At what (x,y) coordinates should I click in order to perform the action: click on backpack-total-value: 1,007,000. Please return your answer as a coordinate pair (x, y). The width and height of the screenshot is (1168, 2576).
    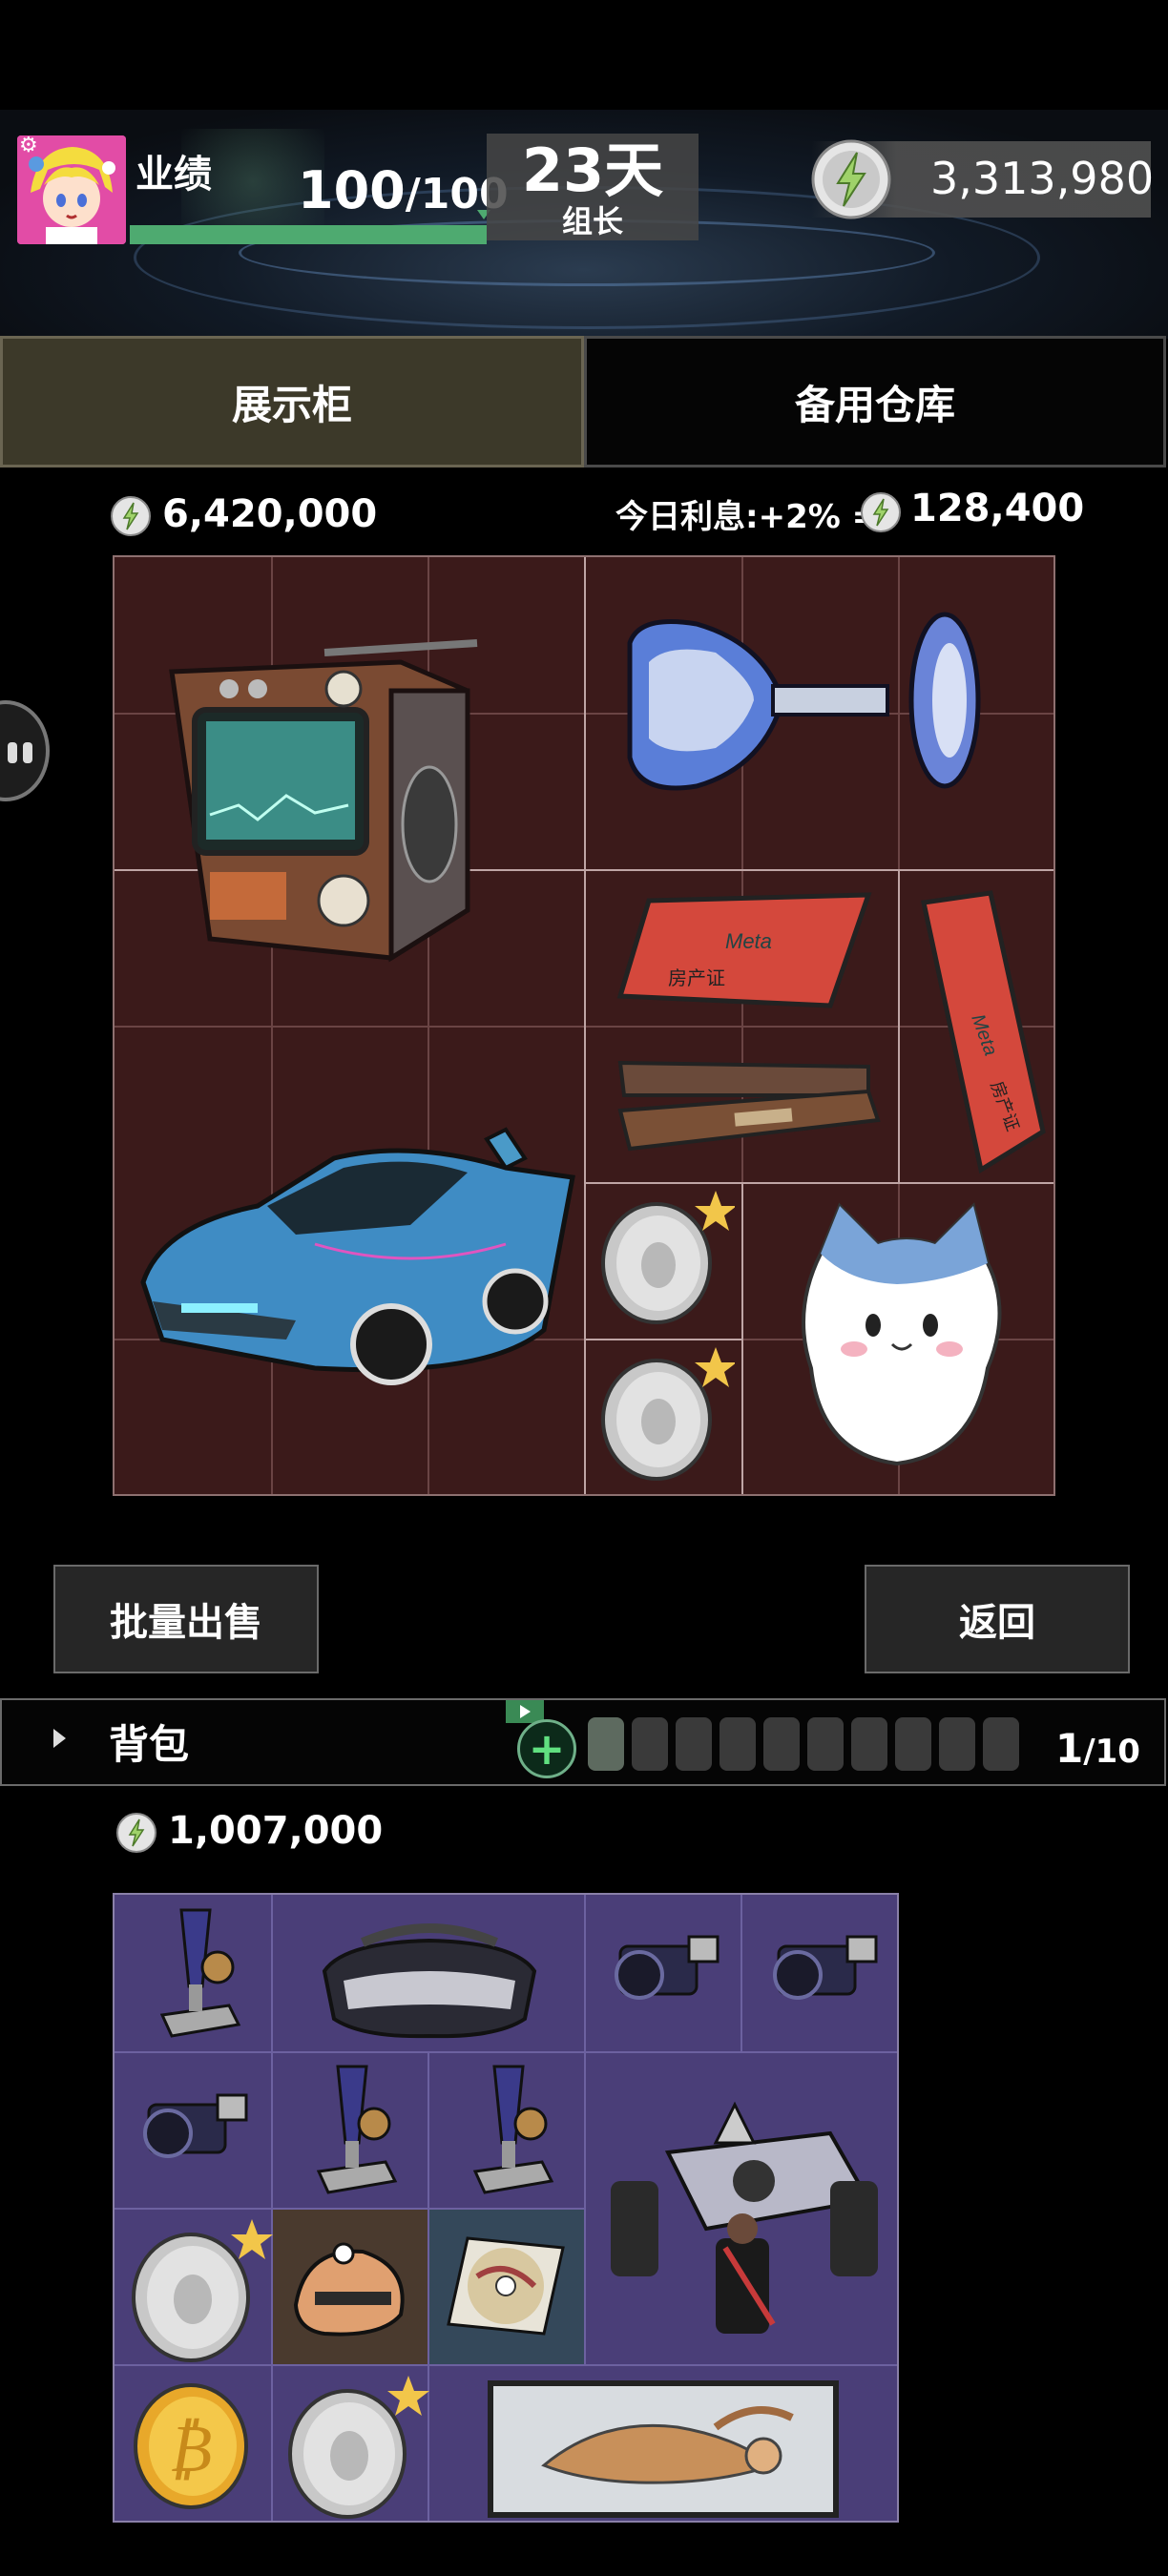
    Looking at the image, I should click on (276, 1831).